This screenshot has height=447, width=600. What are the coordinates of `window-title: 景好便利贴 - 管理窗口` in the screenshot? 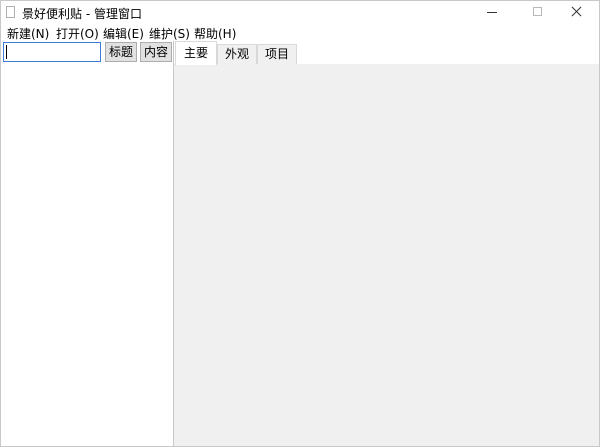 It's located at (82, 14).